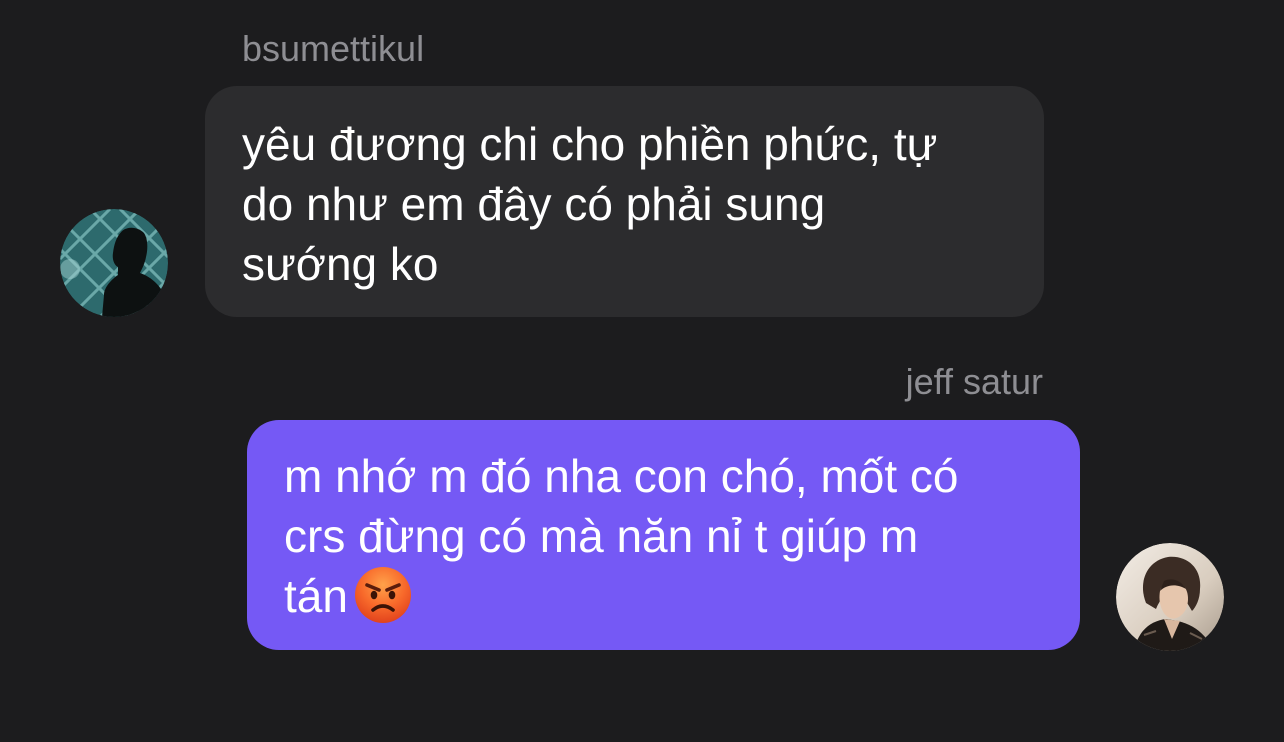 The height and width of the screenshot is (742, 1284). I want to click on message-line: yêu đương chi cho phiền phức, tự, so click(590, 144).